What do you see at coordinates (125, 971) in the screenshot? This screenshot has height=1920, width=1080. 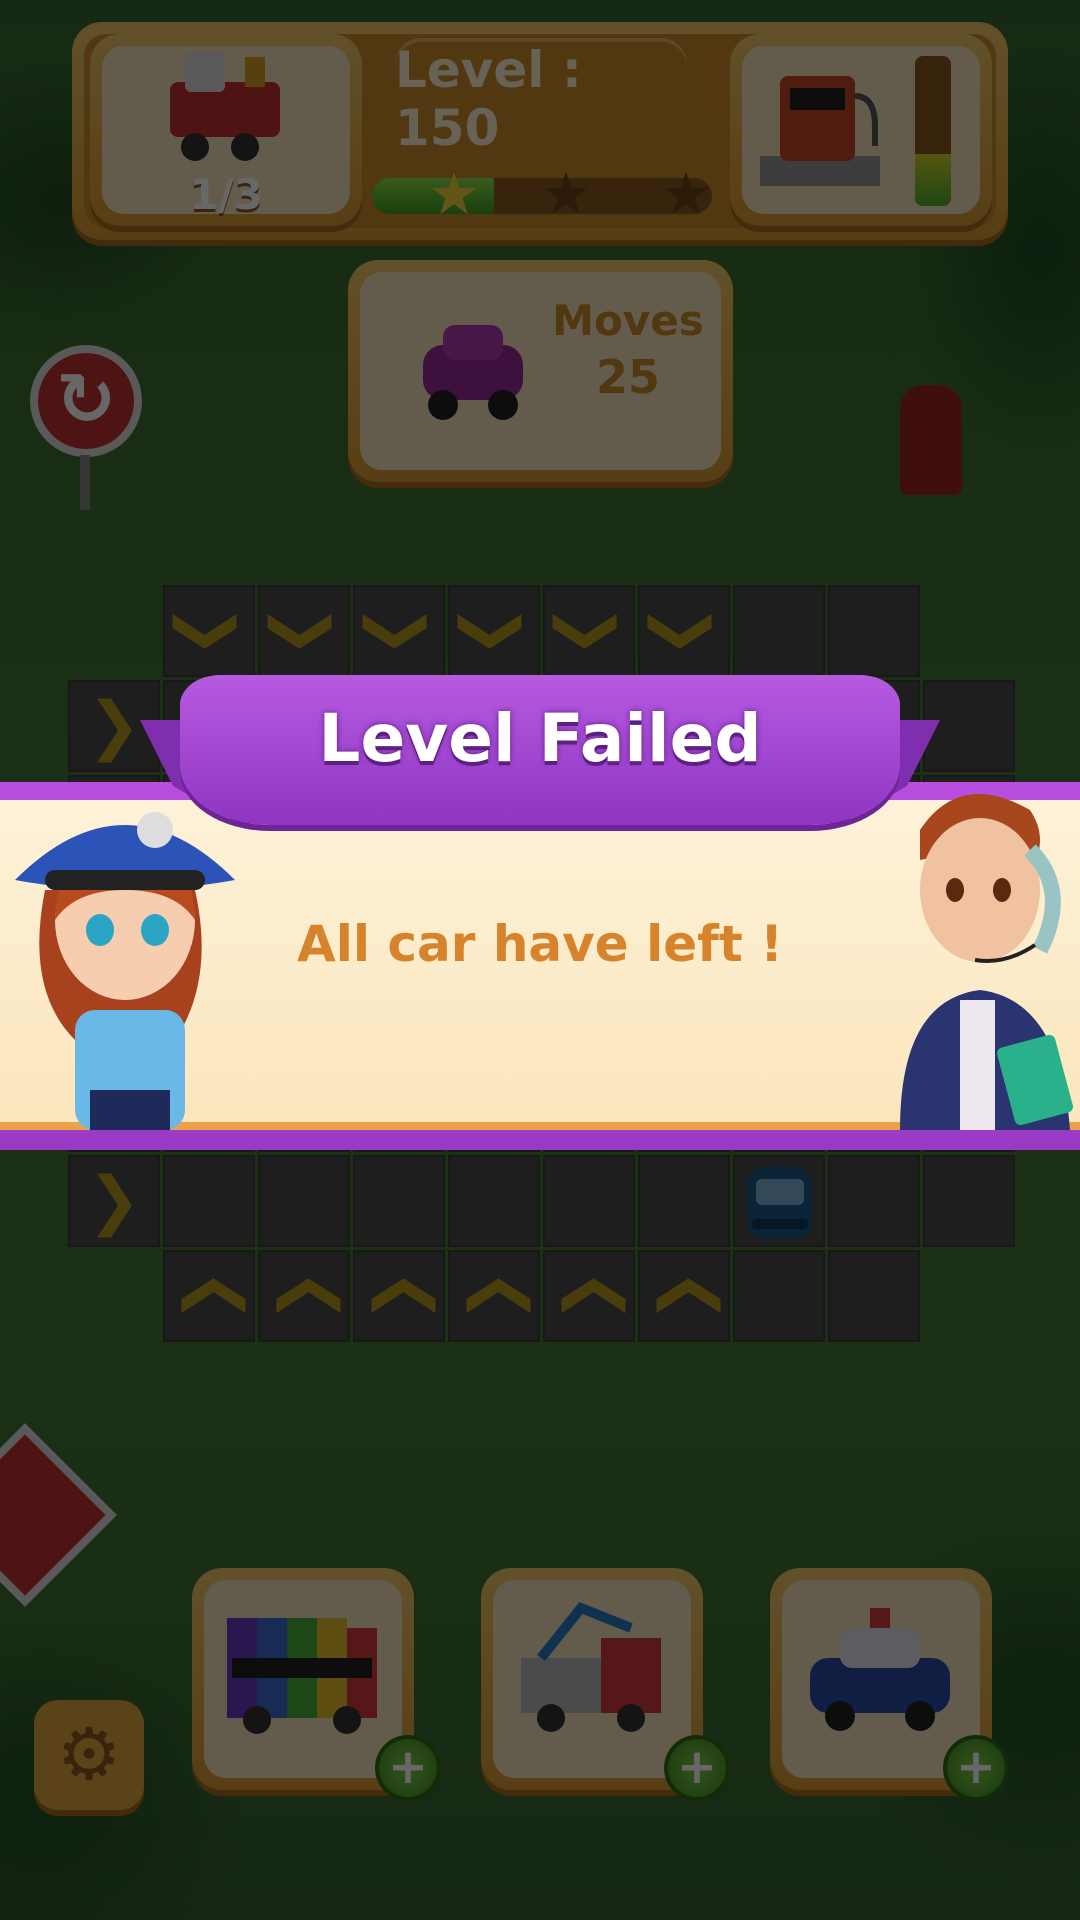 I see `police-girl-character` at bounding box center [125, 971].